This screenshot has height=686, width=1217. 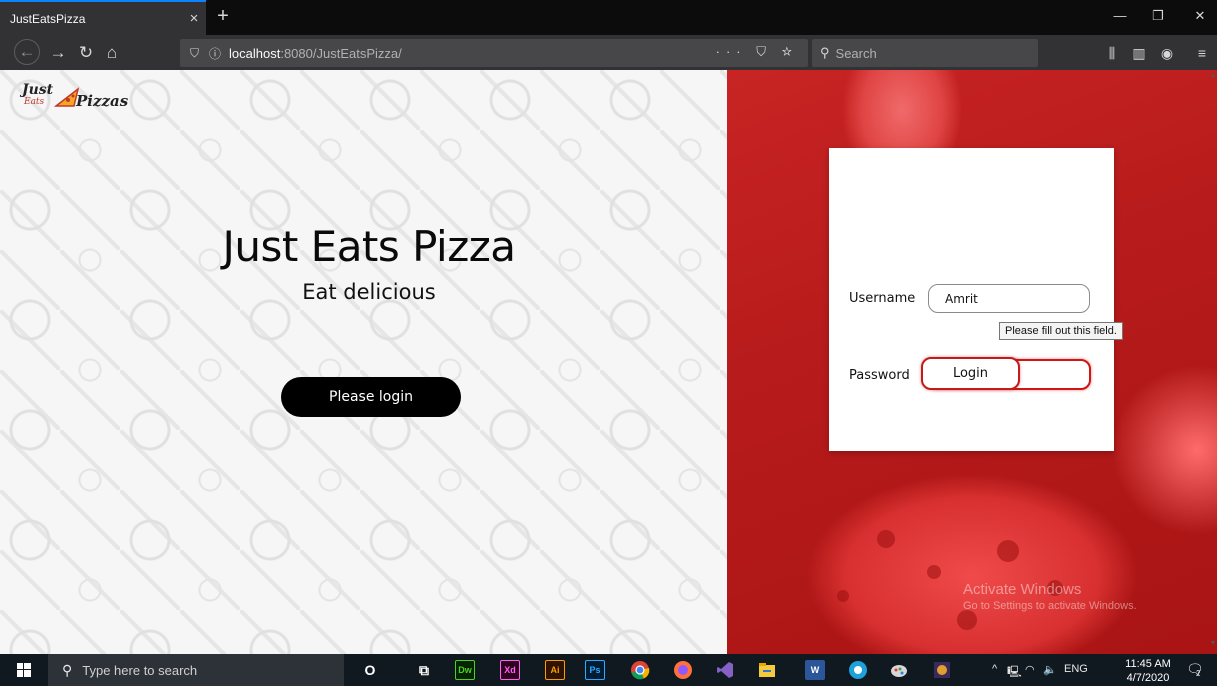 I want to click on edge-icon, so click(x=858, y=670).